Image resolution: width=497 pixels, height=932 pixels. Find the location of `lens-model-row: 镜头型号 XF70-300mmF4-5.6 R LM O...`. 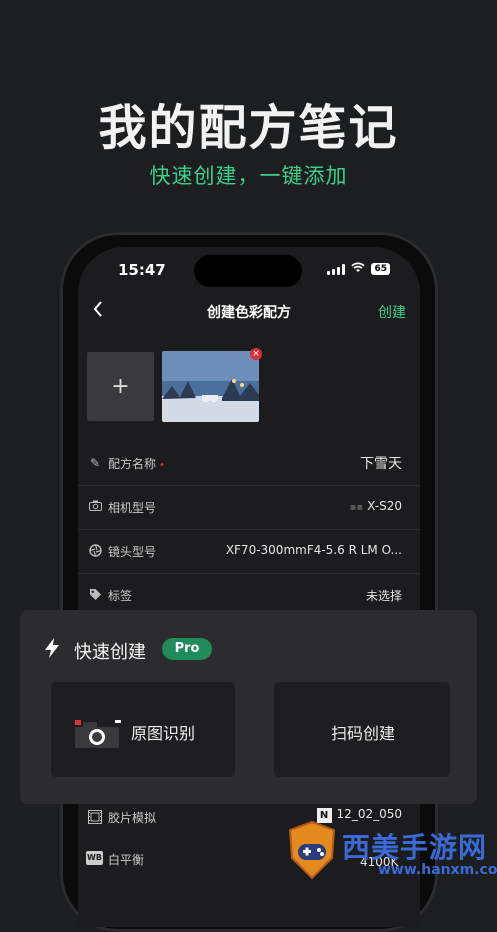

lens-model-row: 镜头型号 XF70-300mmF4-5.6 R LM O... is located at coordinates (249, 552).